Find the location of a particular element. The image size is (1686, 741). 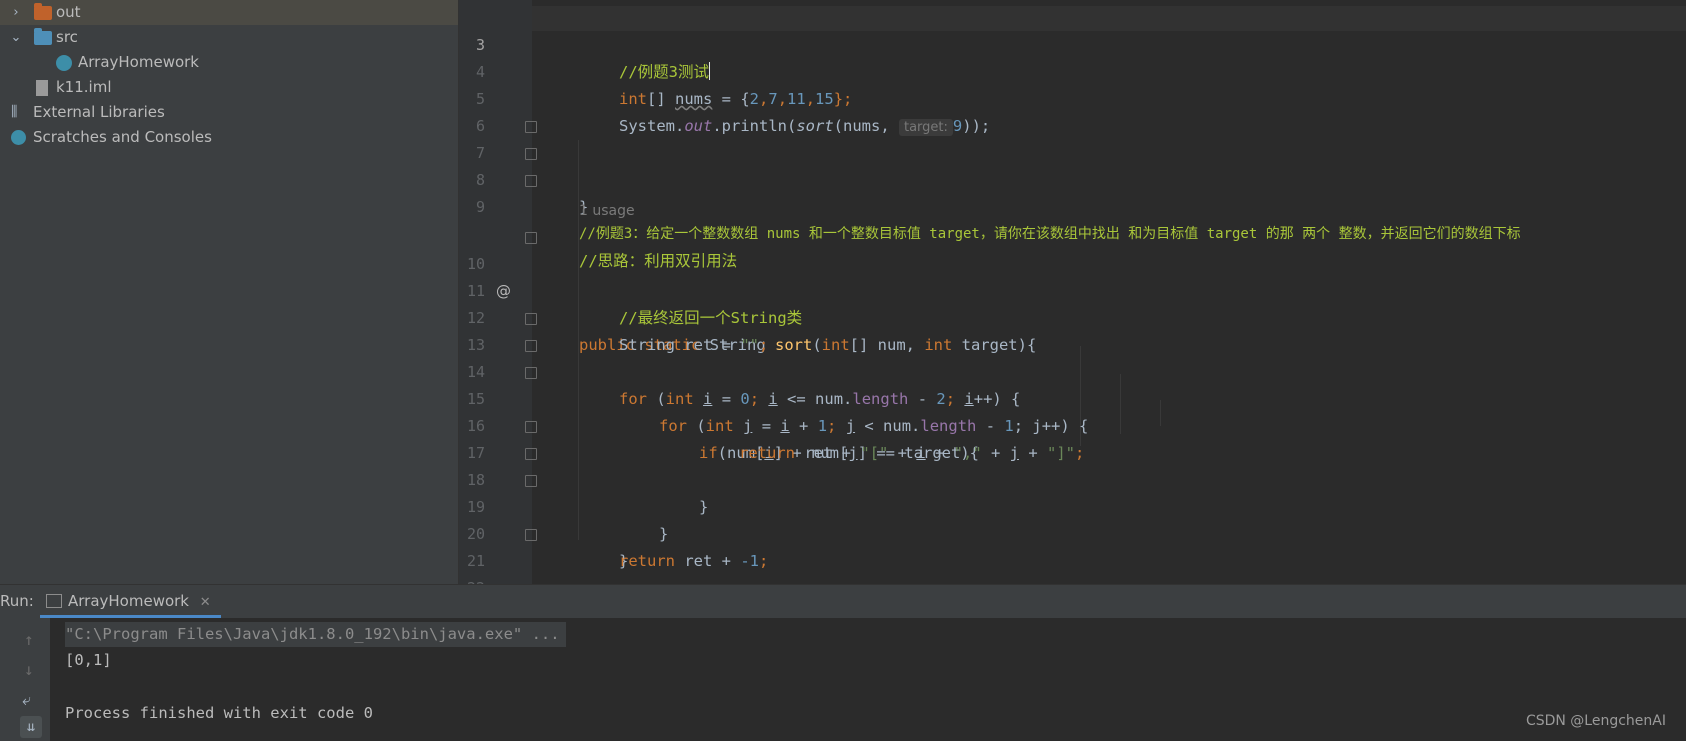

run-tab-label: ArrayHomework is located at coordinates (128, 601).